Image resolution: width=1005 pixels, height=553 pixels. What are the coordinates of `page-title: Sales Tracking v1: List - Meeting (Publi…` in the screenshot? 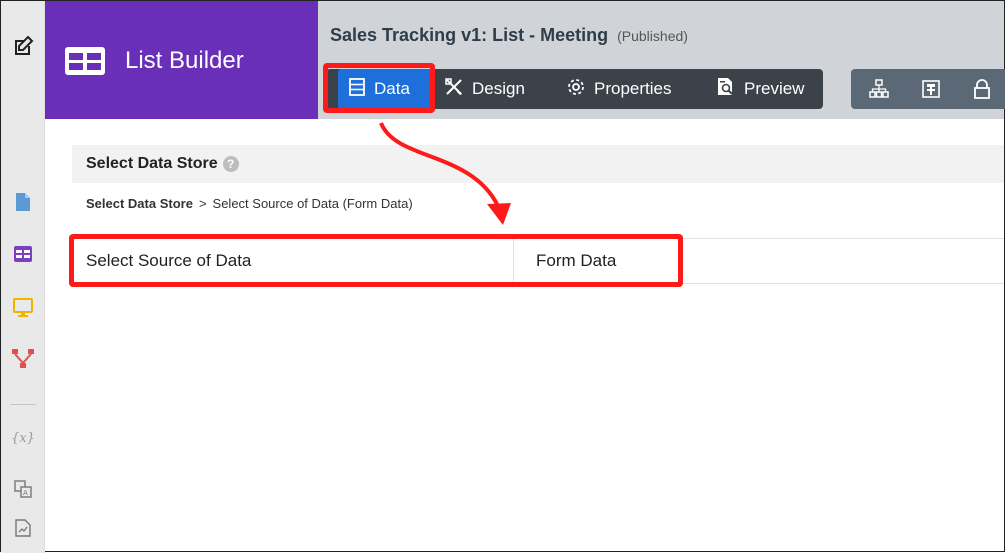 It's located at (509, 35).